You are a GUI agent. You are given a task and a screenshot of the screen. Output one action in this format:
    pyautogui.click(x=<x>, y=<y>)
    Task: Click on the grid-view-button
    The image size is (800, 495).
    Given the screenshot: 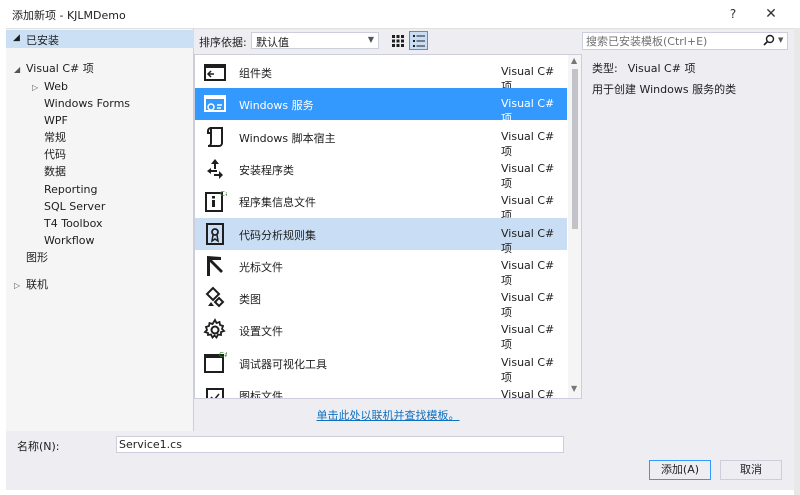 What is the action you would take?
    pyautogui.click(x=397, y=40)
    